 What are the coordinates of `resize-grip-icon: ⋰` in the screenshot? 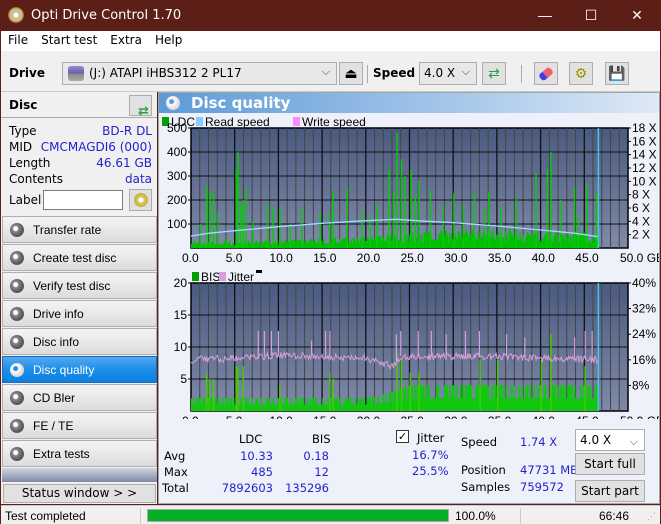 It's located at (651, 516).